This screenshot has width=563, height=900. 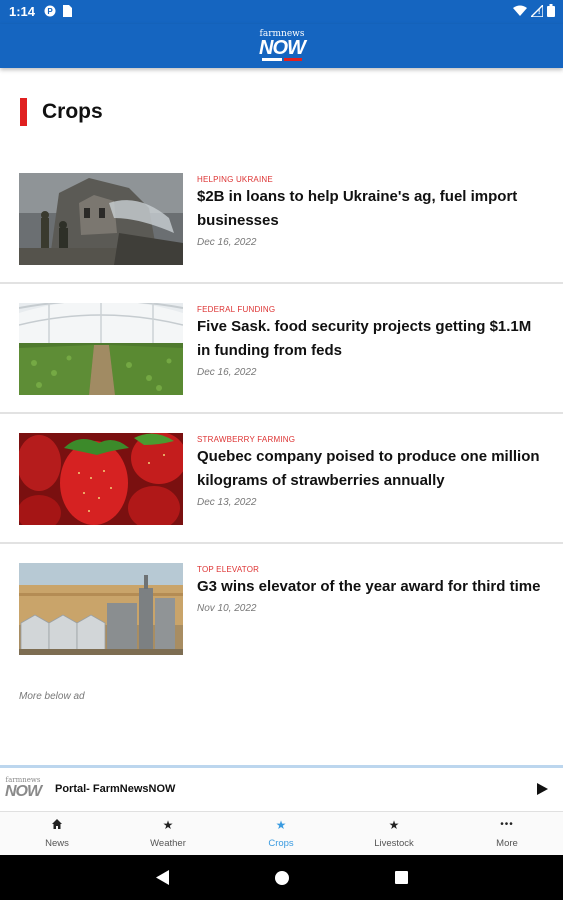 What do you see at coordinates (57, 825) in the screenshot?
I see `home-icon` at bounding box center [57, 825].